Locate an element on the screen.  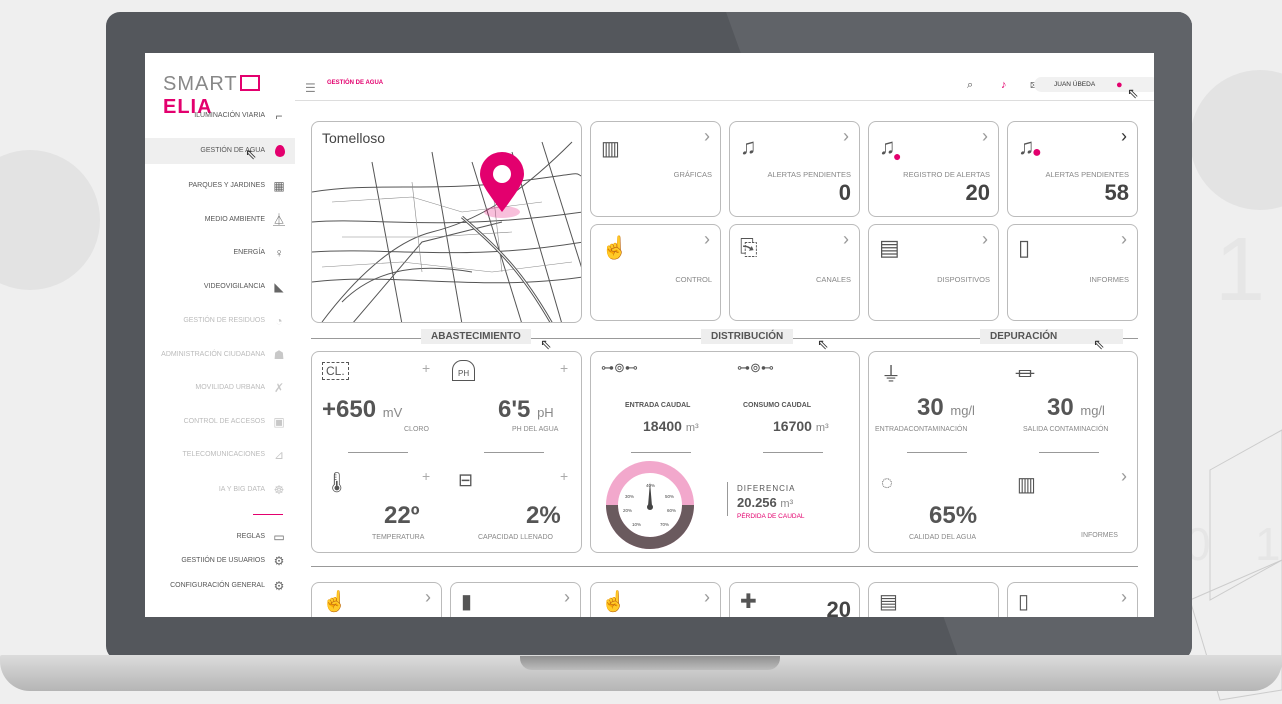
section-distribucion: DISTRIBUCIÓN is located at coordinates (747, 336).